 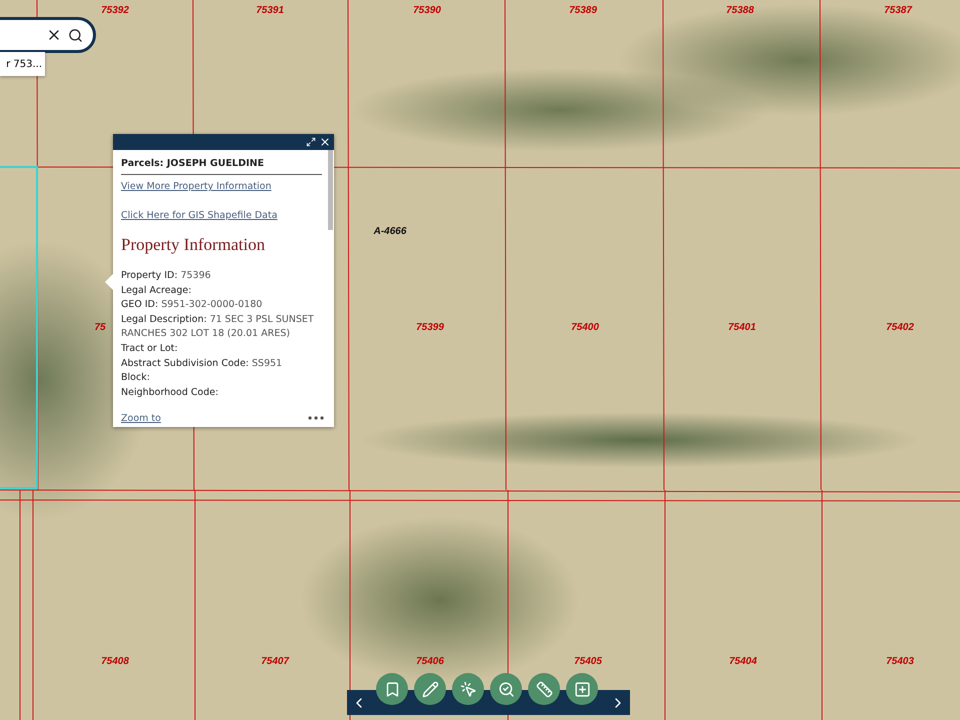 What do you see at coordinates (585, 327) in the screenshot?
I see `parcel-number: 75400` at bounding box center [585, 327].